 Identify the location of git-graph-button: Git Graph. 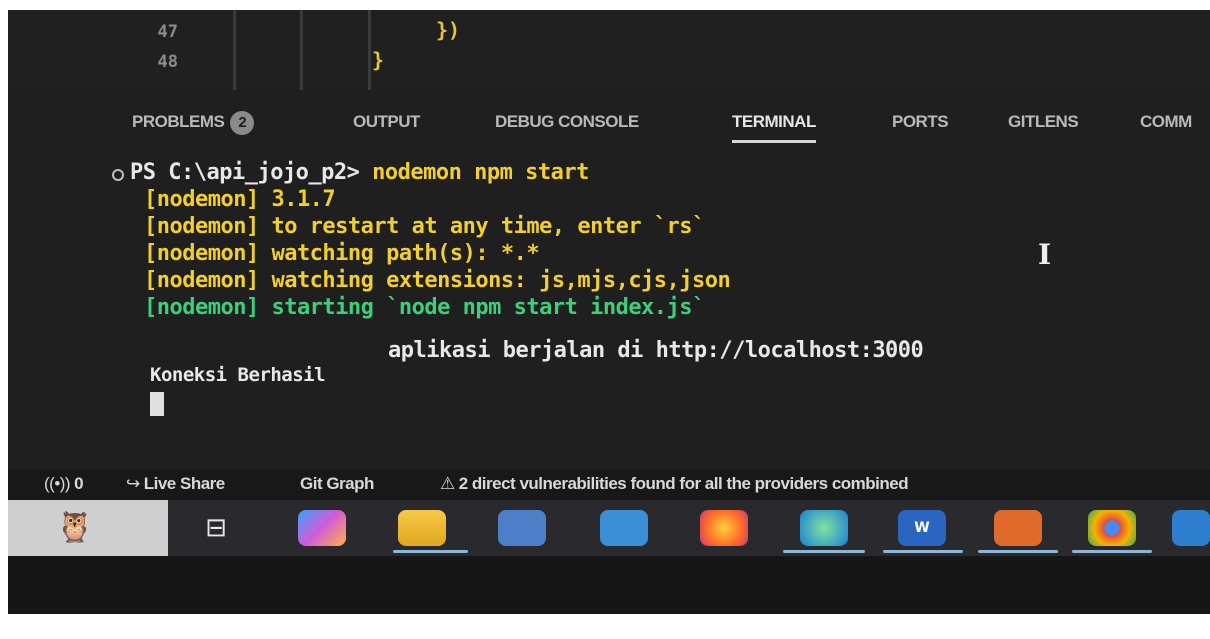
(337, 484).